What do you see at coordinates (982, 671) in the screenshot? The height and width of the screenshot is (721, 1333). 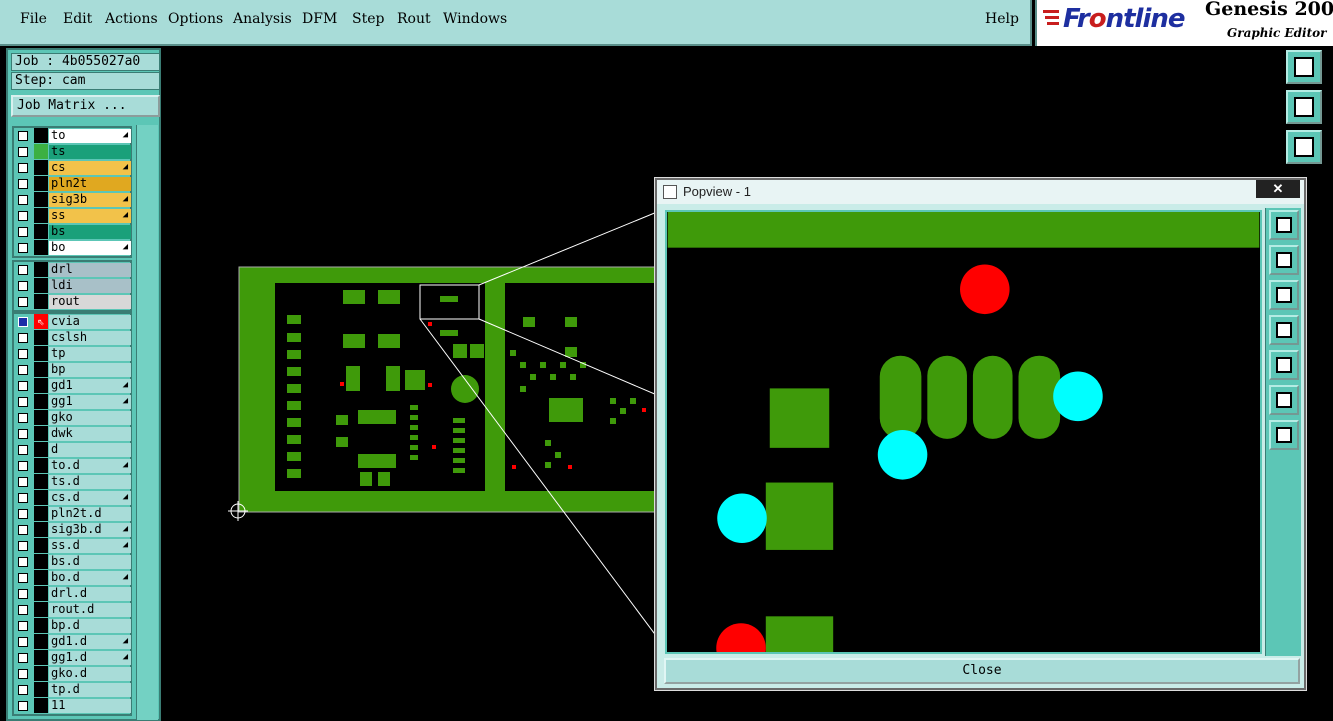 I see `popview-close-button: Close` at bounding box center [982, 671].